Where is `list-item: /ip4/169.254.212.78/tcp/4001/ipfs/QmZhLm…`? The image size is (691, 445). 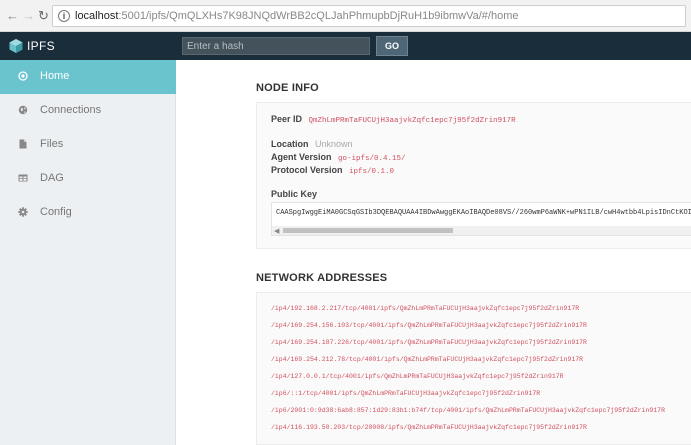 list-item: /ip4/169.254.212.78/tcp/4001/ipfs/QmZhLm… is located at coordinates (427, 359).